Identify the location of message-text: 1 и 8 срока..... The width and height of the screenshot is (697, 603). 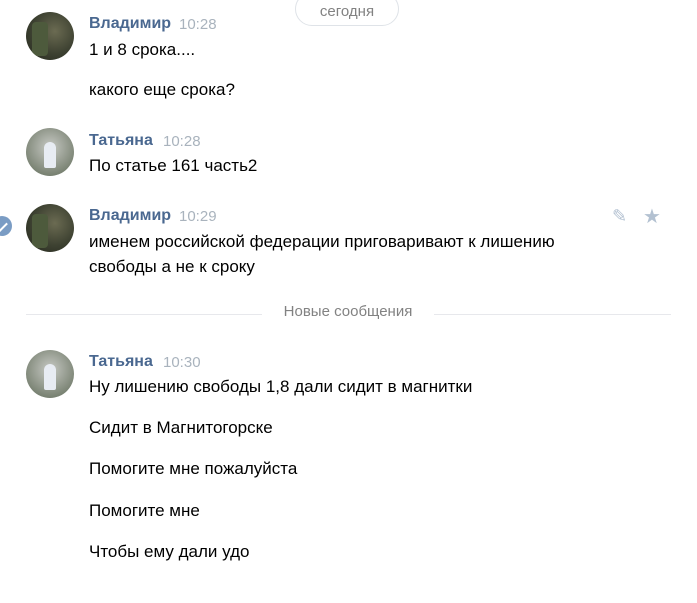
(142, 49).